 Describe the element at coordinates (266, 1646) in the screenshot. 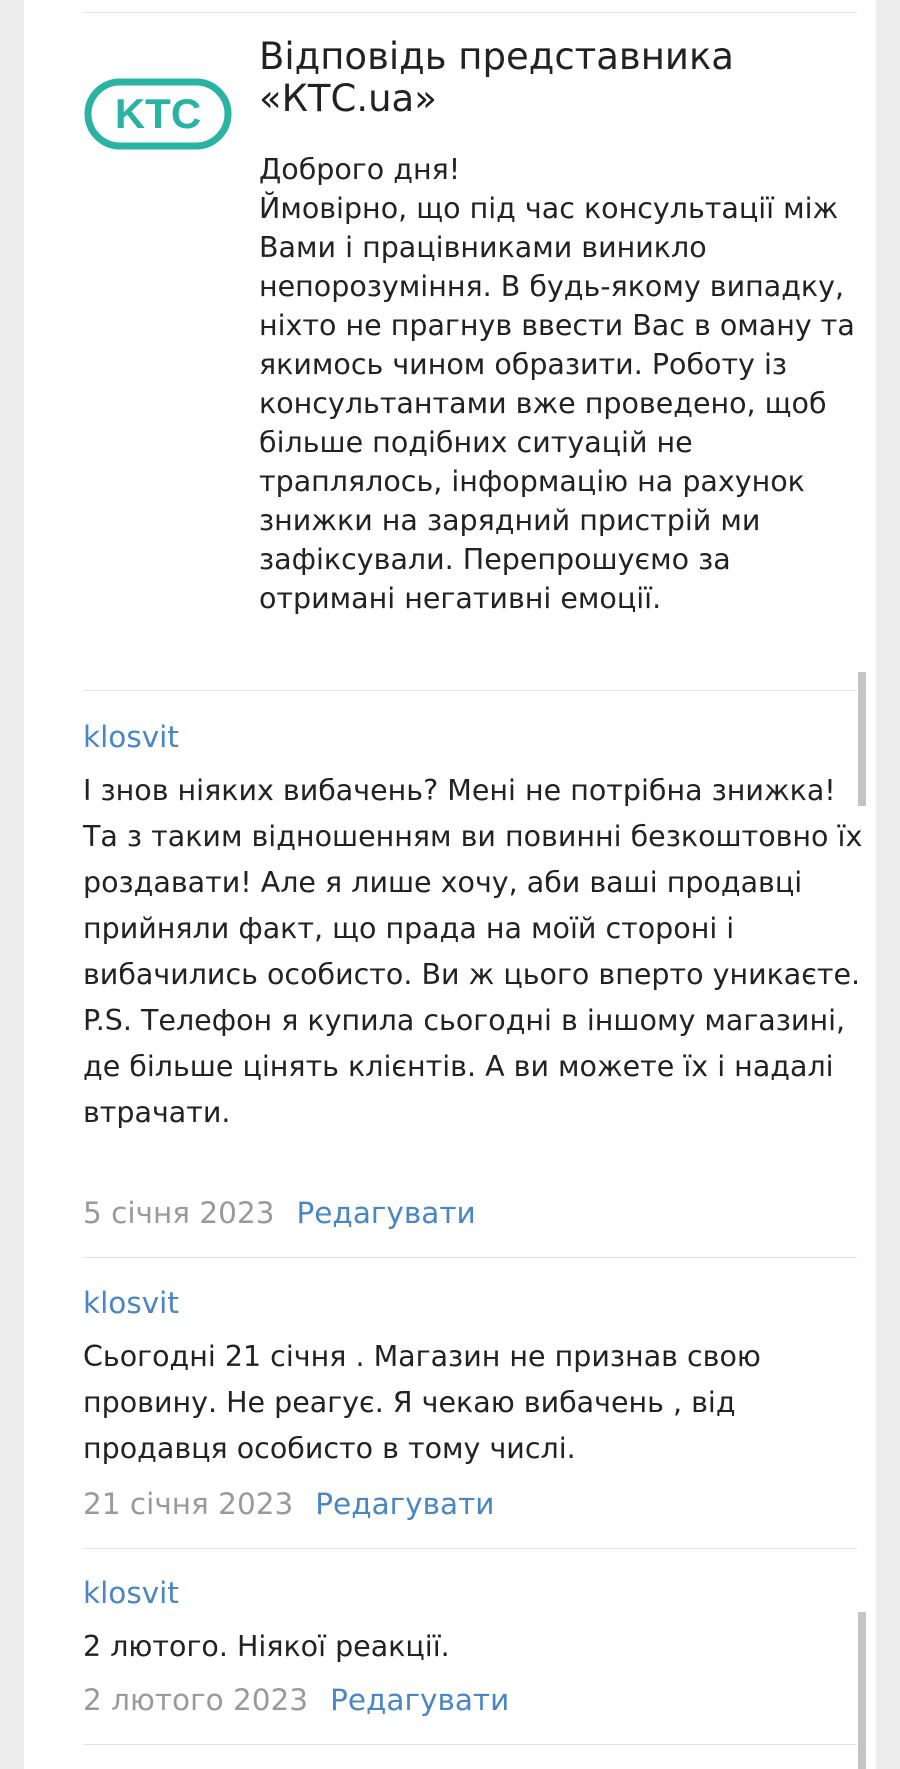

I see `comment-text: 2 лютого. Ніякої реакції.` at that location.